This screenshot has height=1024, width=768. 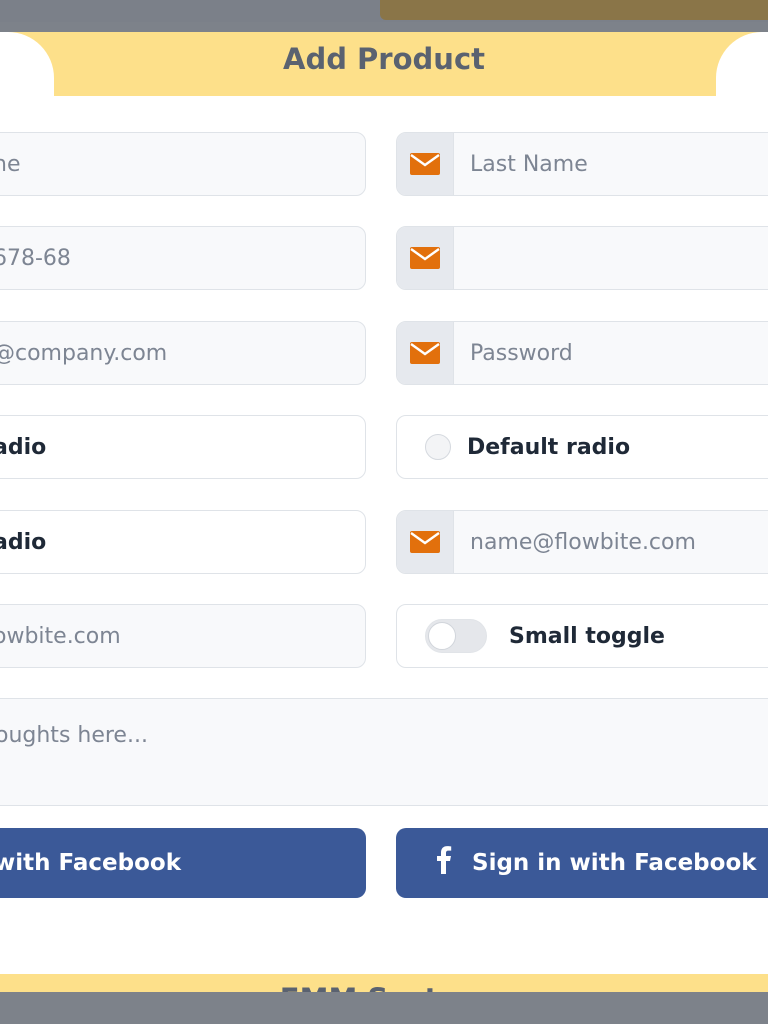 I want to click on default-radio-option: Default radio, so click(x=582, y=447).